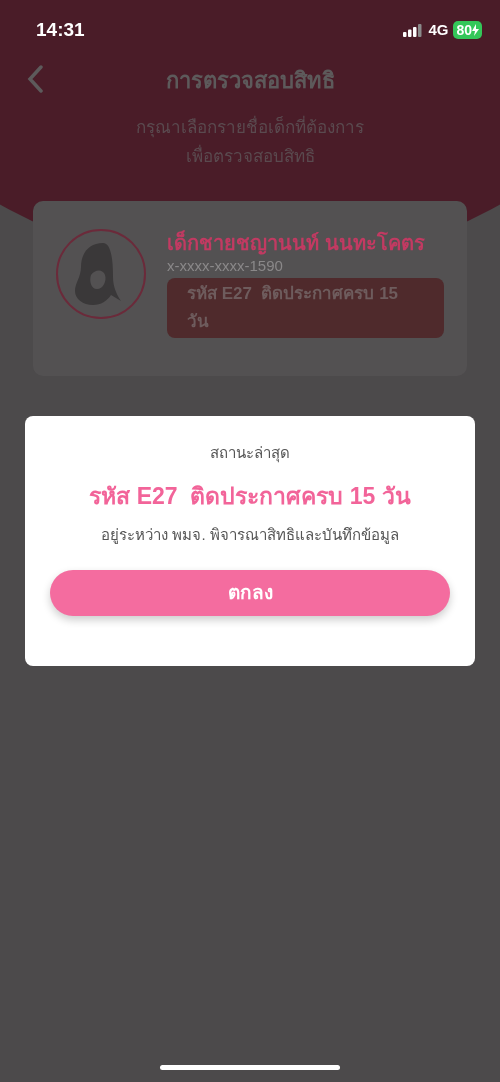  Describe the element at coordinates (250, 593) in the screenshot. I see `ok-button: ตกลง` at that location.